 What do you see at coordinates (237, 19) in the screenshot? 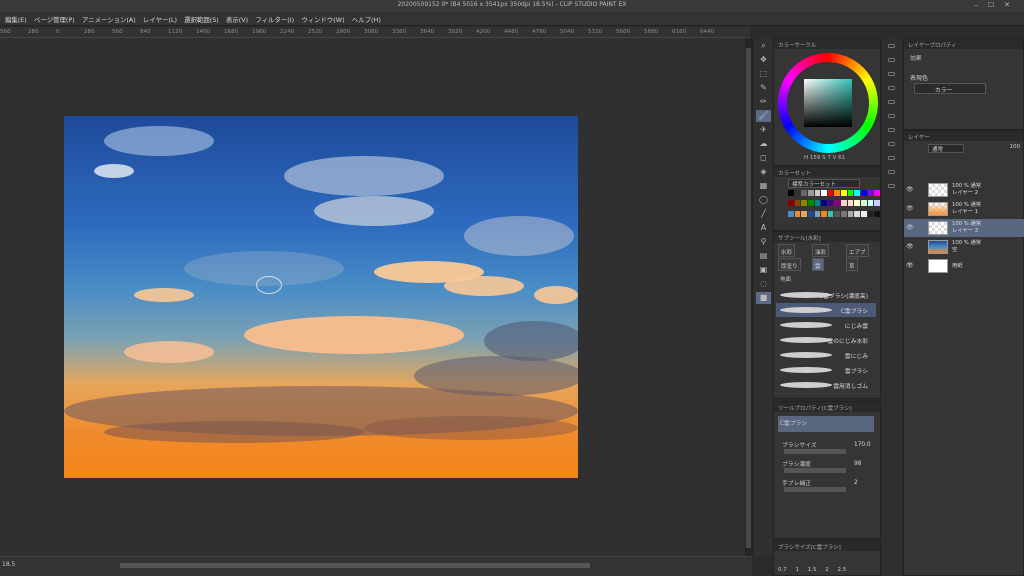
I see `menu-view: 表示(V)` at bounding box center [237, 19].